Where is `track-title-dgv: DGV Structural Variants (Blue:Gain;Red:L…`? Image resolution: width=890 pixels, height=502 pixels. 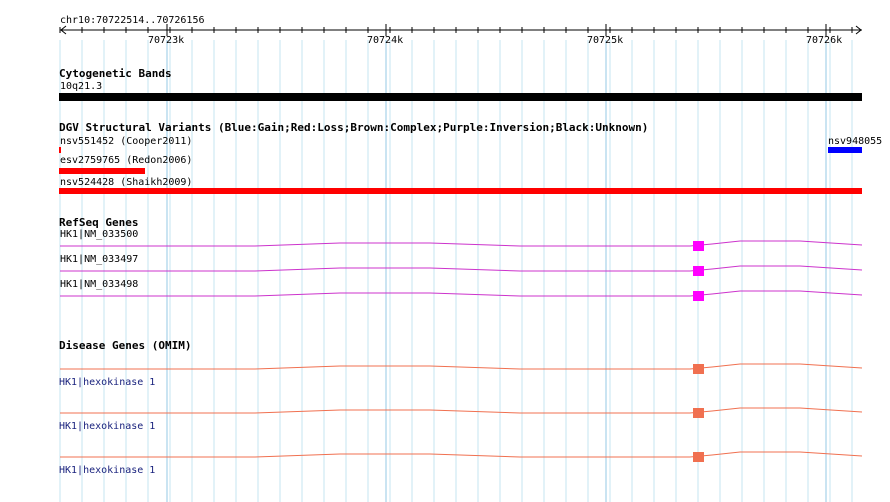
track-title-dgv: DGV Structural Variants (Blue:Gain;Red:L… is located at coordinates (354, 127).